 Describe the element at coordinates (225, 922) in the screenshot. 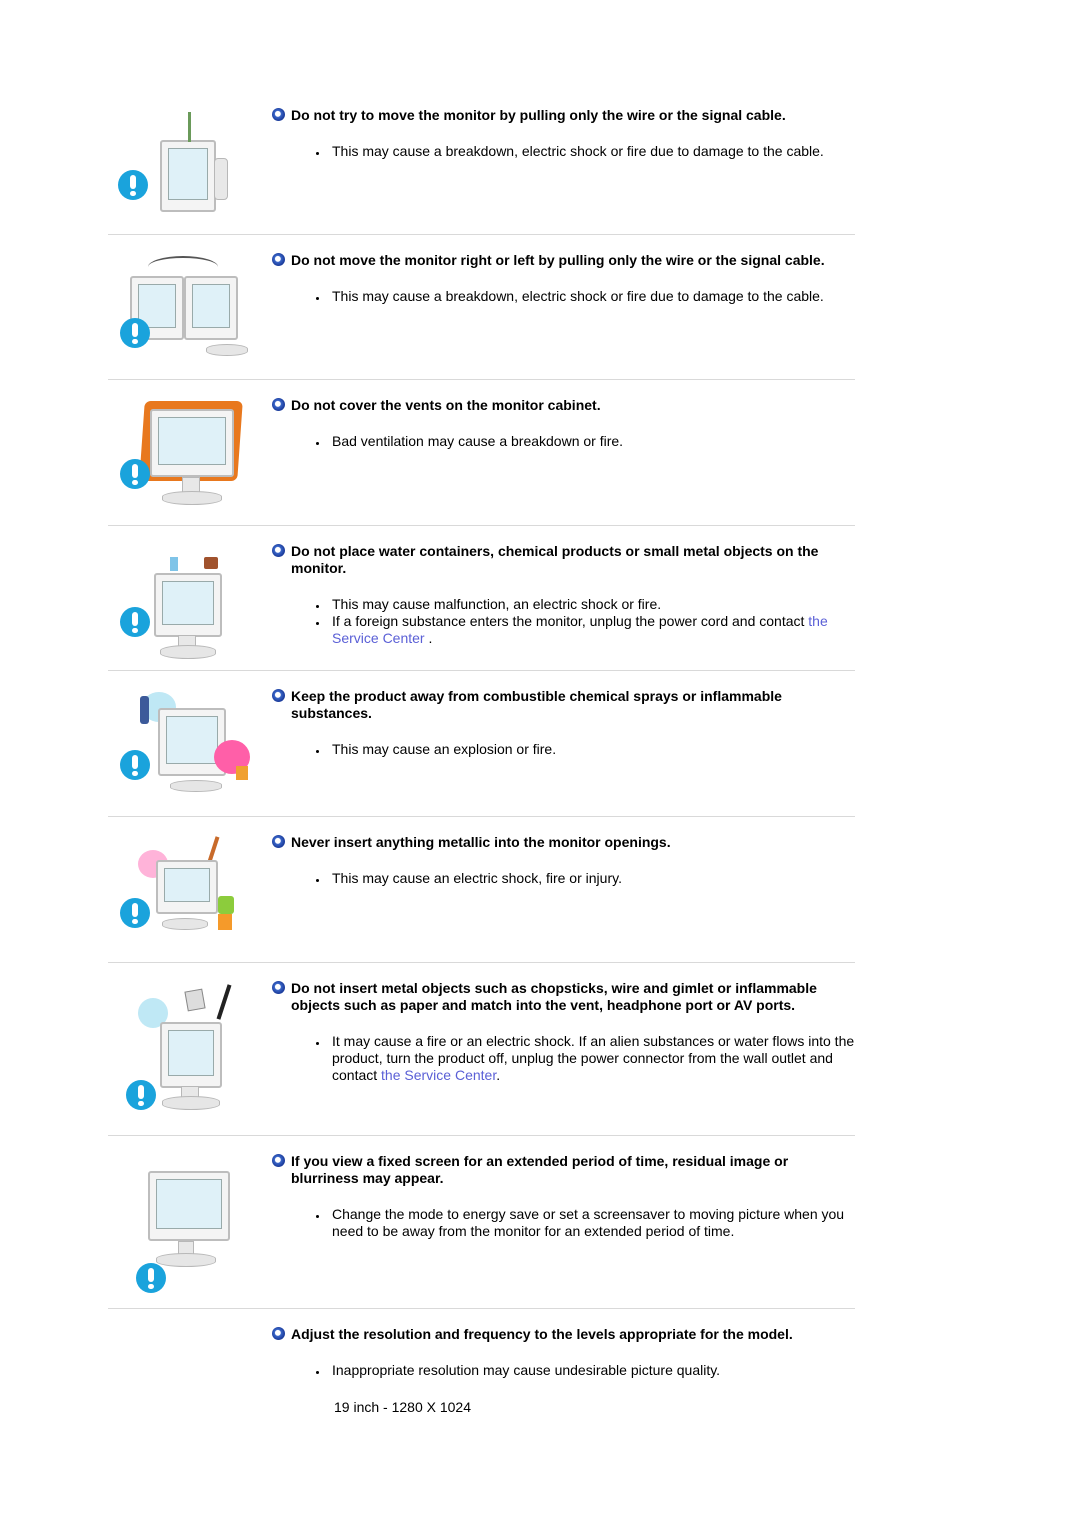

I see `character-legs-graphic` at that location.